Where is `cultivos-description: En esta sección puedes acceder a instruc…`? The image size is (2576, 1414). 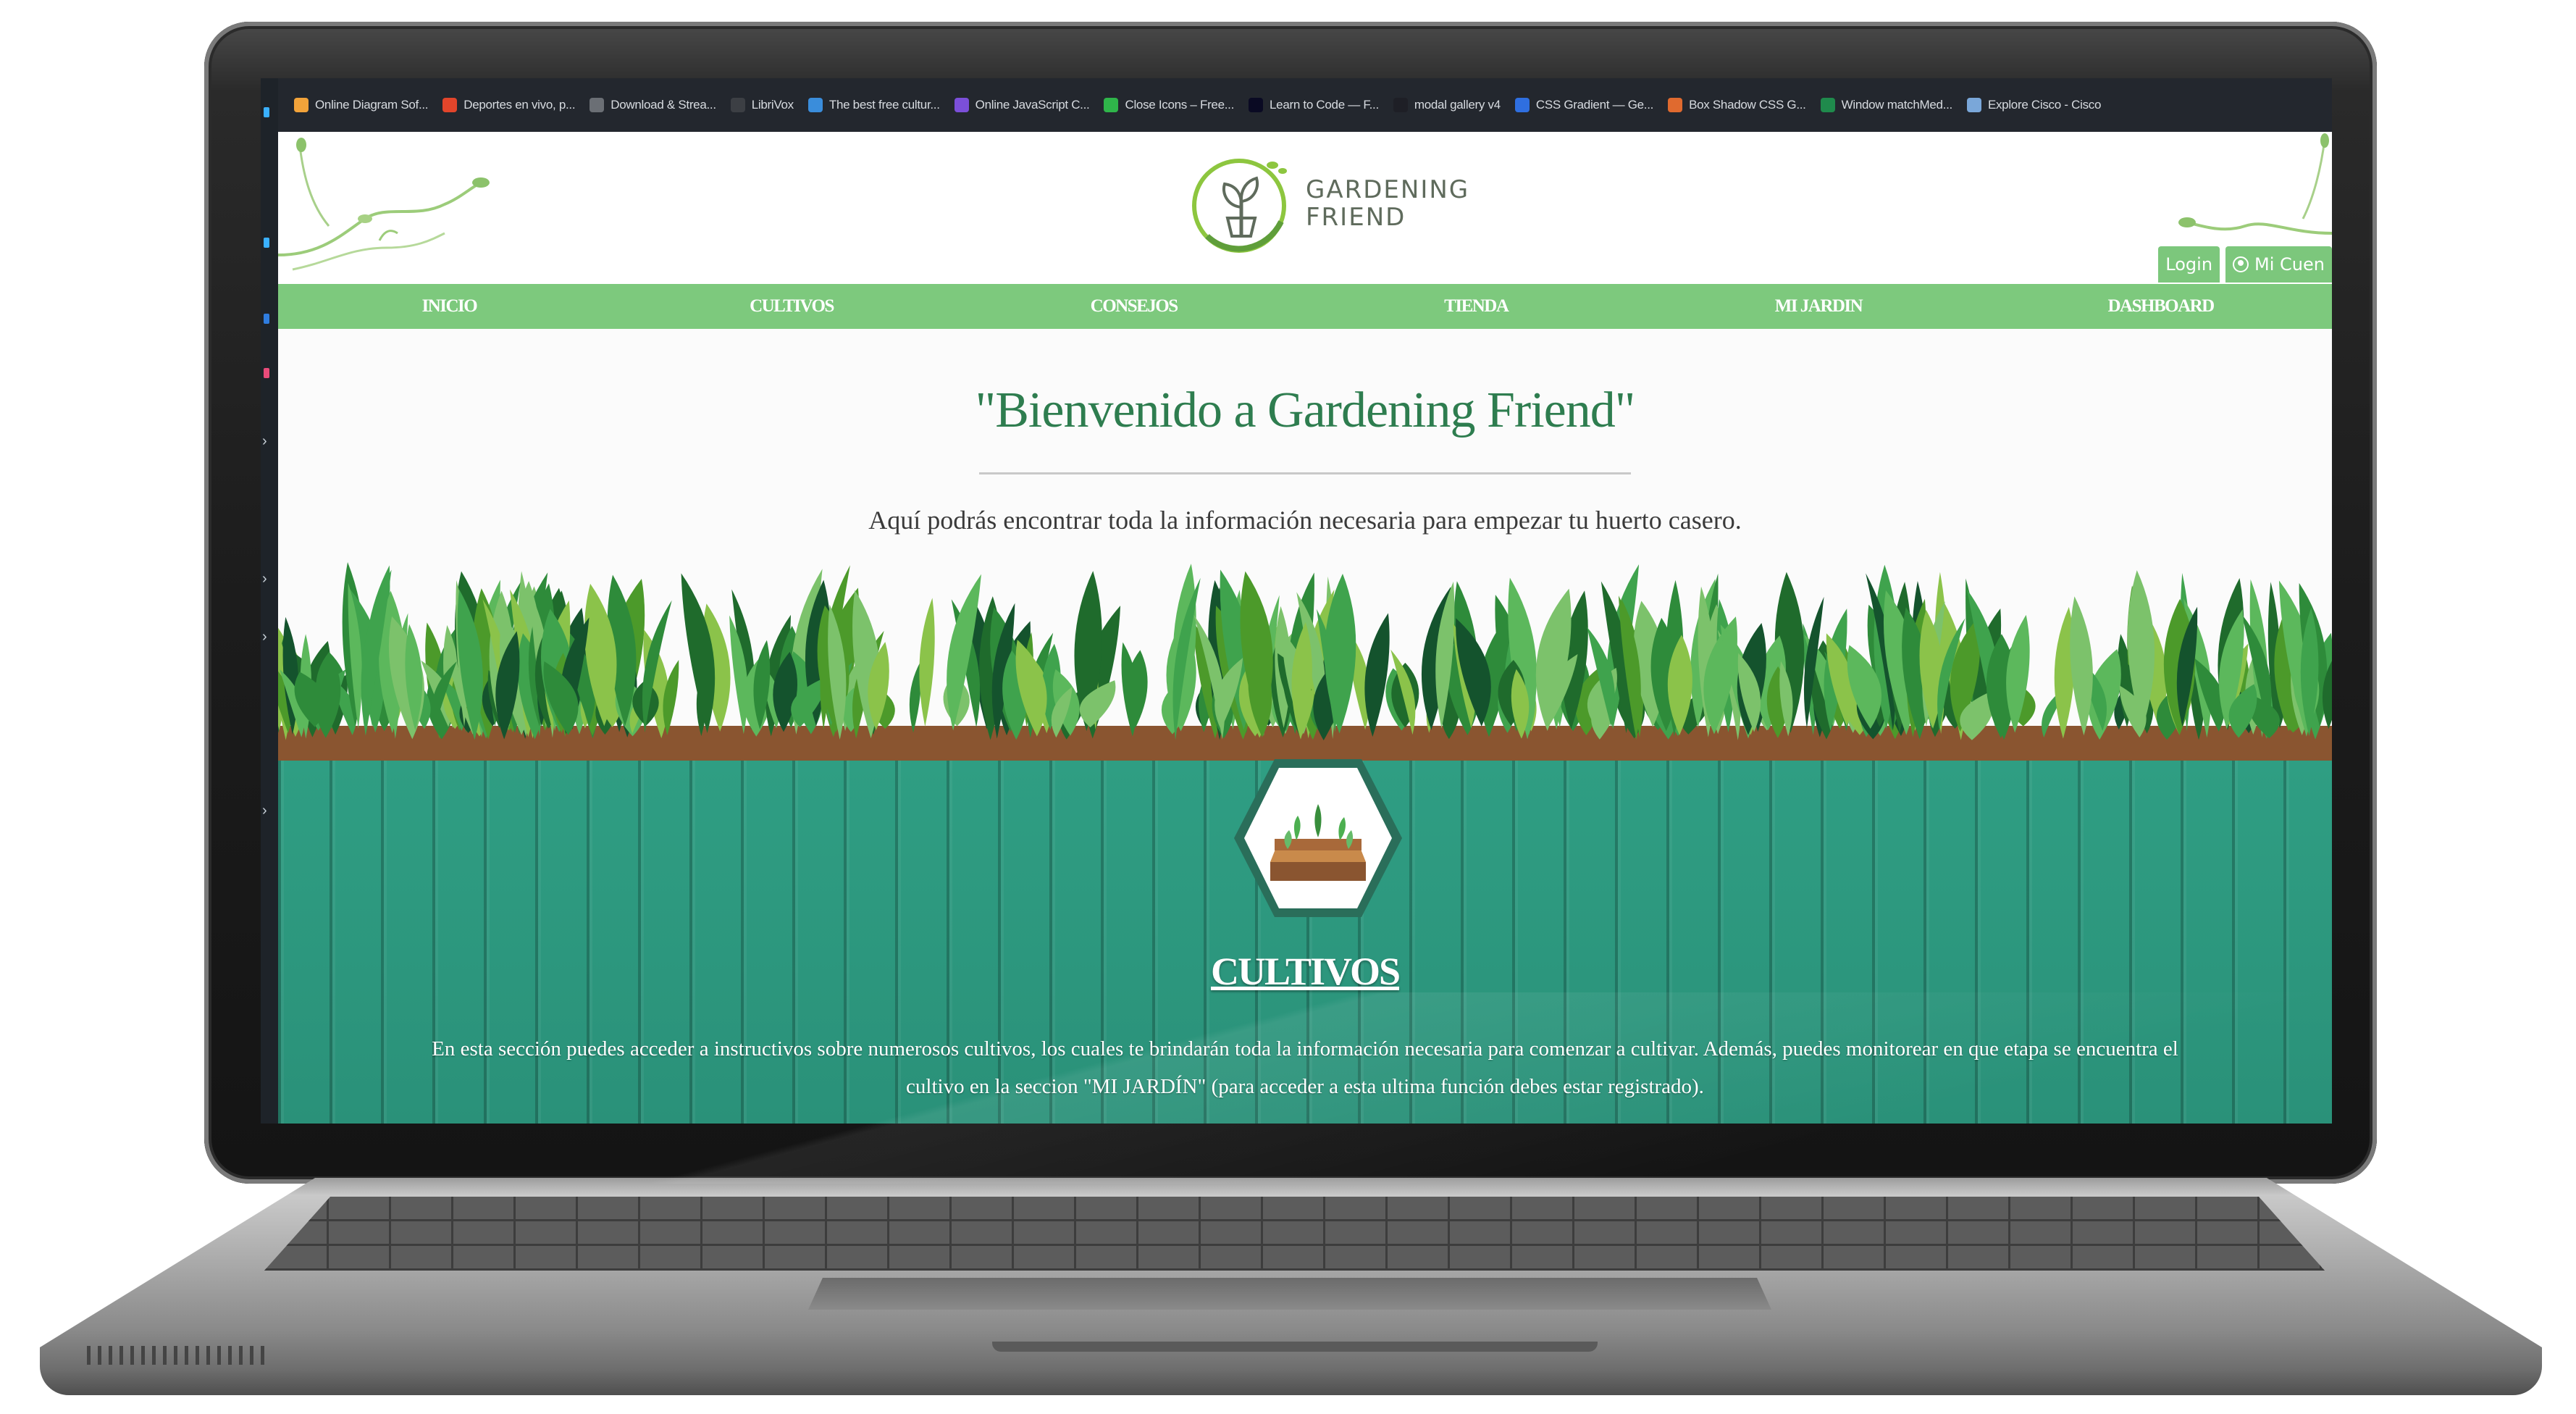 cultivos-description: En esta sección puedes acceder a instruc… is located at coordinates (1305, 1067).